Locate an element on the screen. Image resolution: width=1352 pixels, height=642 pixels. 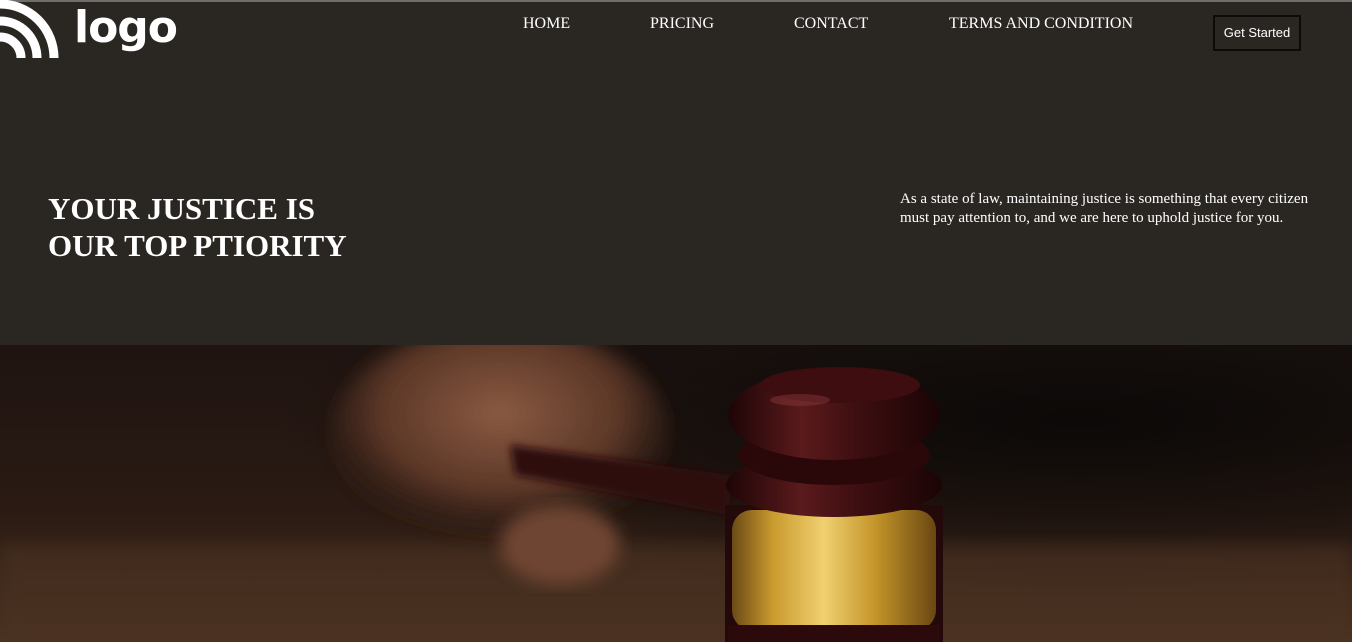
hero-title: YOUR JUSTICE IS OUR TOP PTIORITY is located at coordinates (197, 227).